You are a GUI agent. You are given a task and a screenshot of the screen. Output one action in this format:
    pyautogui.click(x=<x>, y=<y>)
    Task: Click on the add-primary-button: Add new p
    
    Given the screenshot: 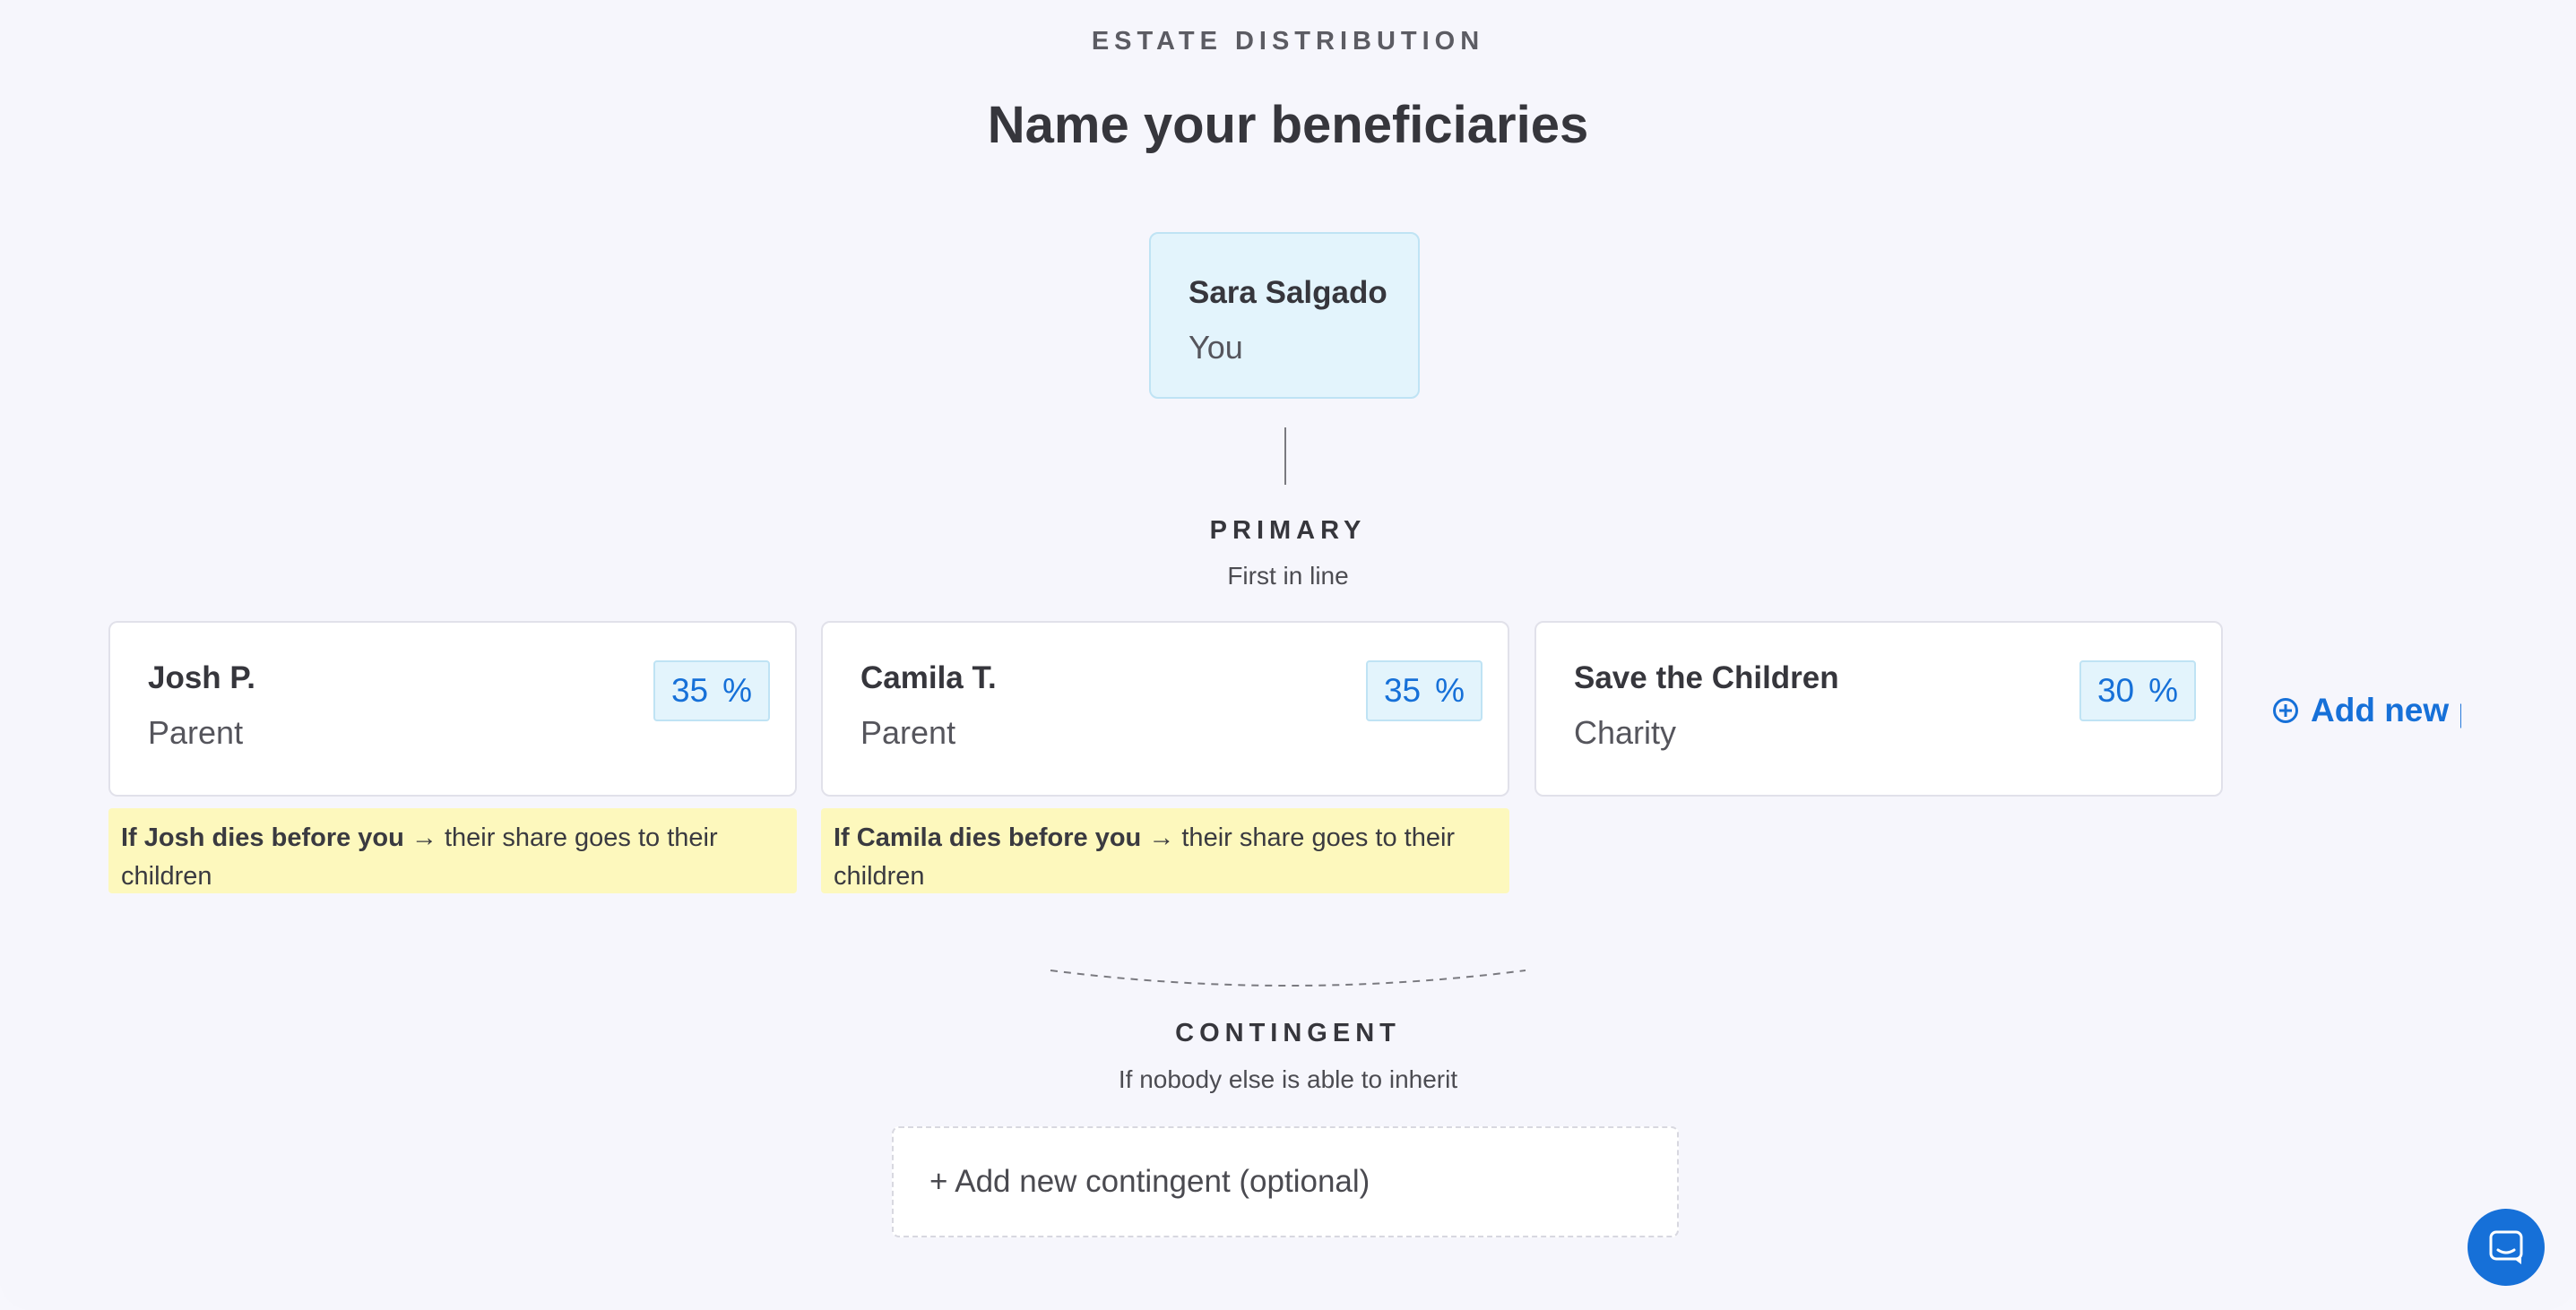 What is the action you would take?
    pyautogui.click(x=2367, y=710)
    